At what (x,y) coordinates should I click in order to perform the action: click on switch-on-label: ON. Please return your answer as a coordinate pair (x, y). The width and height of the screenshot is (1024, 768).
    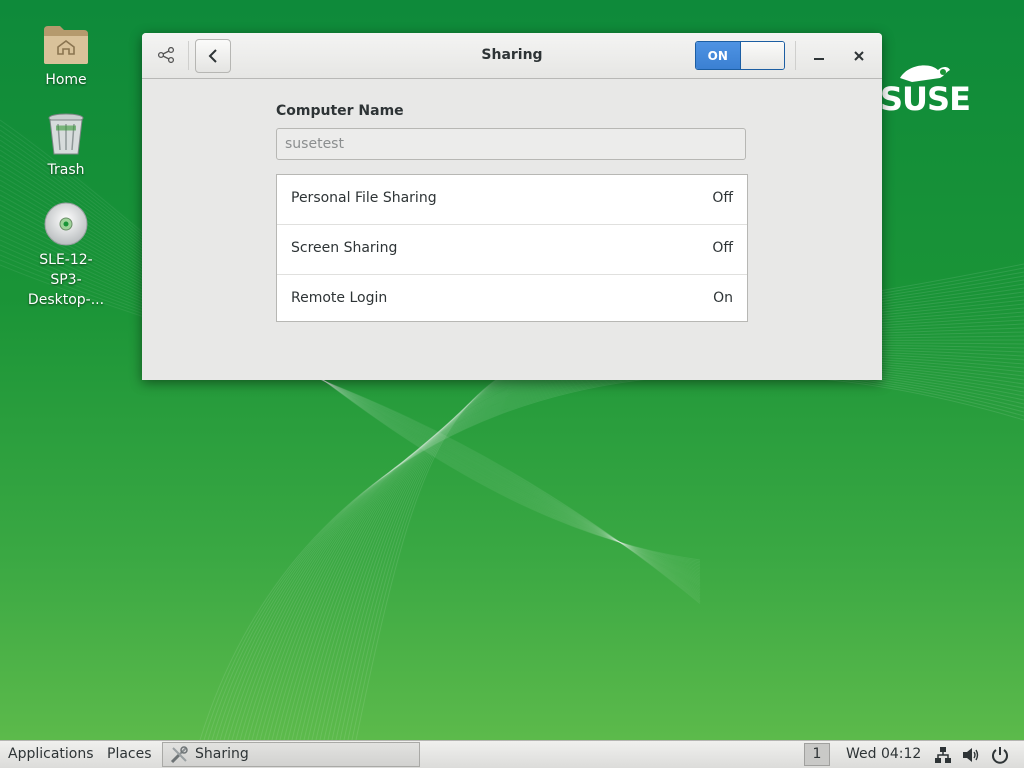
    Looking at the image, I should click on (718, 55).